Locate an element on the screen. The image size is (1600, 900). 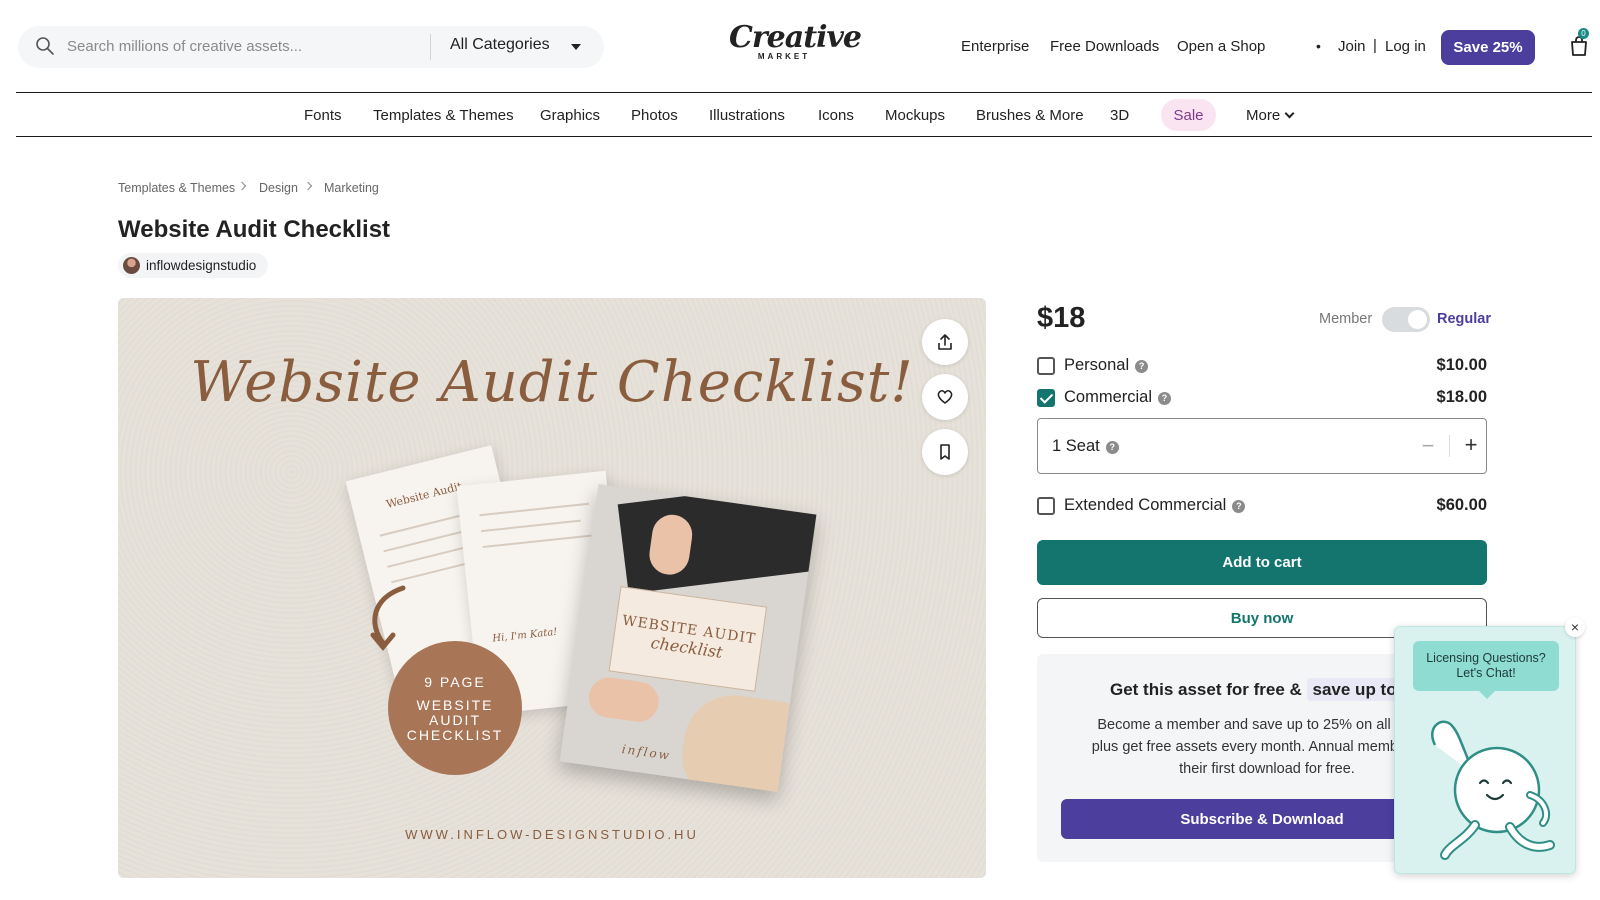
license-name: Personal? is located at coordinates (1106, 365).